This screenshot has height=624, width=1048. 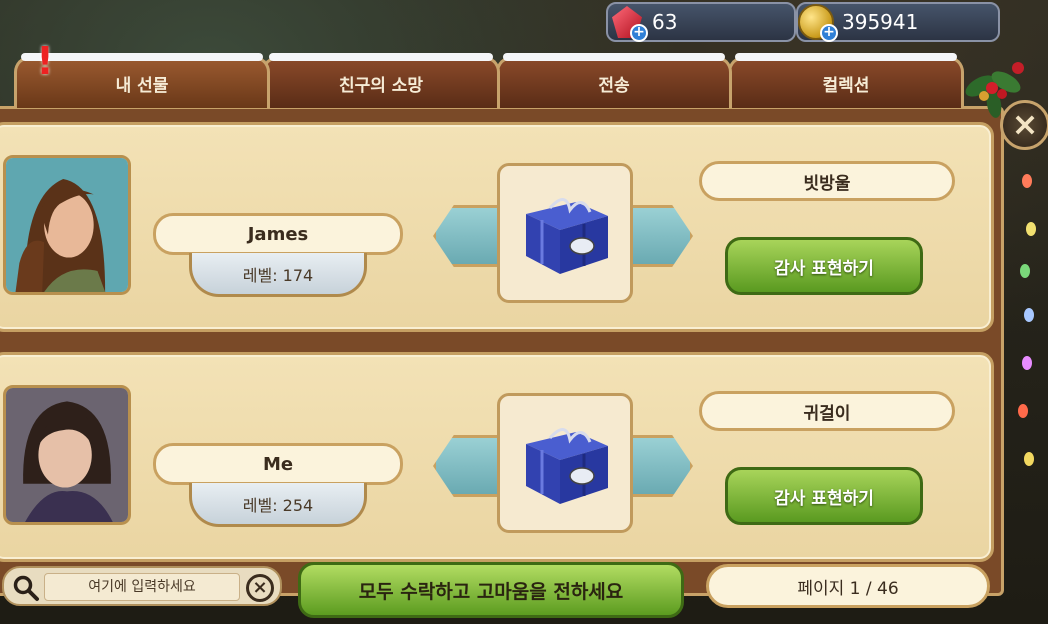 What do you see at coordinates (614, 86) in the screenshot?
I see `tab-label: 전송` at bounding box center [614, 86].